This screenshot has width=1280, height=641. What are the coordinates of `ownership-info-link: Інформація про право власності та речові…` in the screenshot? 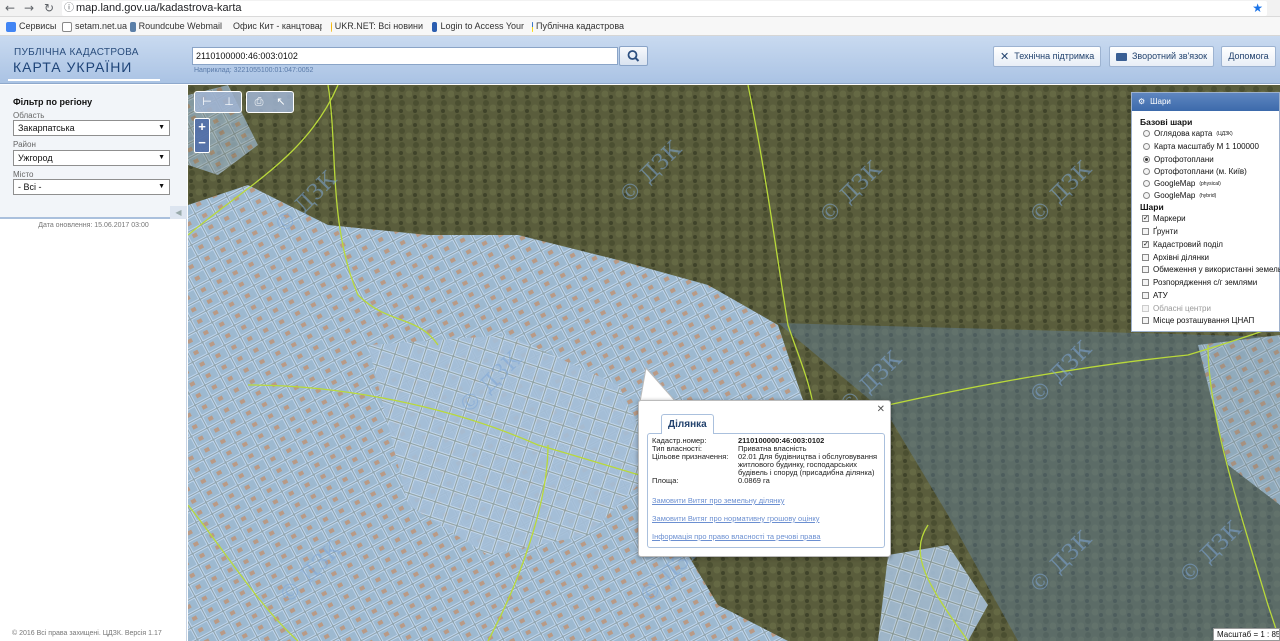 It's located at (766, 536).